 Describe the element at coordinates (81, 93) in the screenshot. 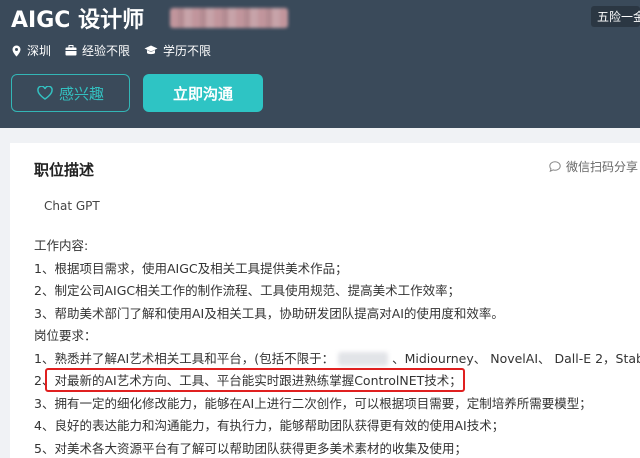

I see `interest-button-label: 感兴趣` at that location.